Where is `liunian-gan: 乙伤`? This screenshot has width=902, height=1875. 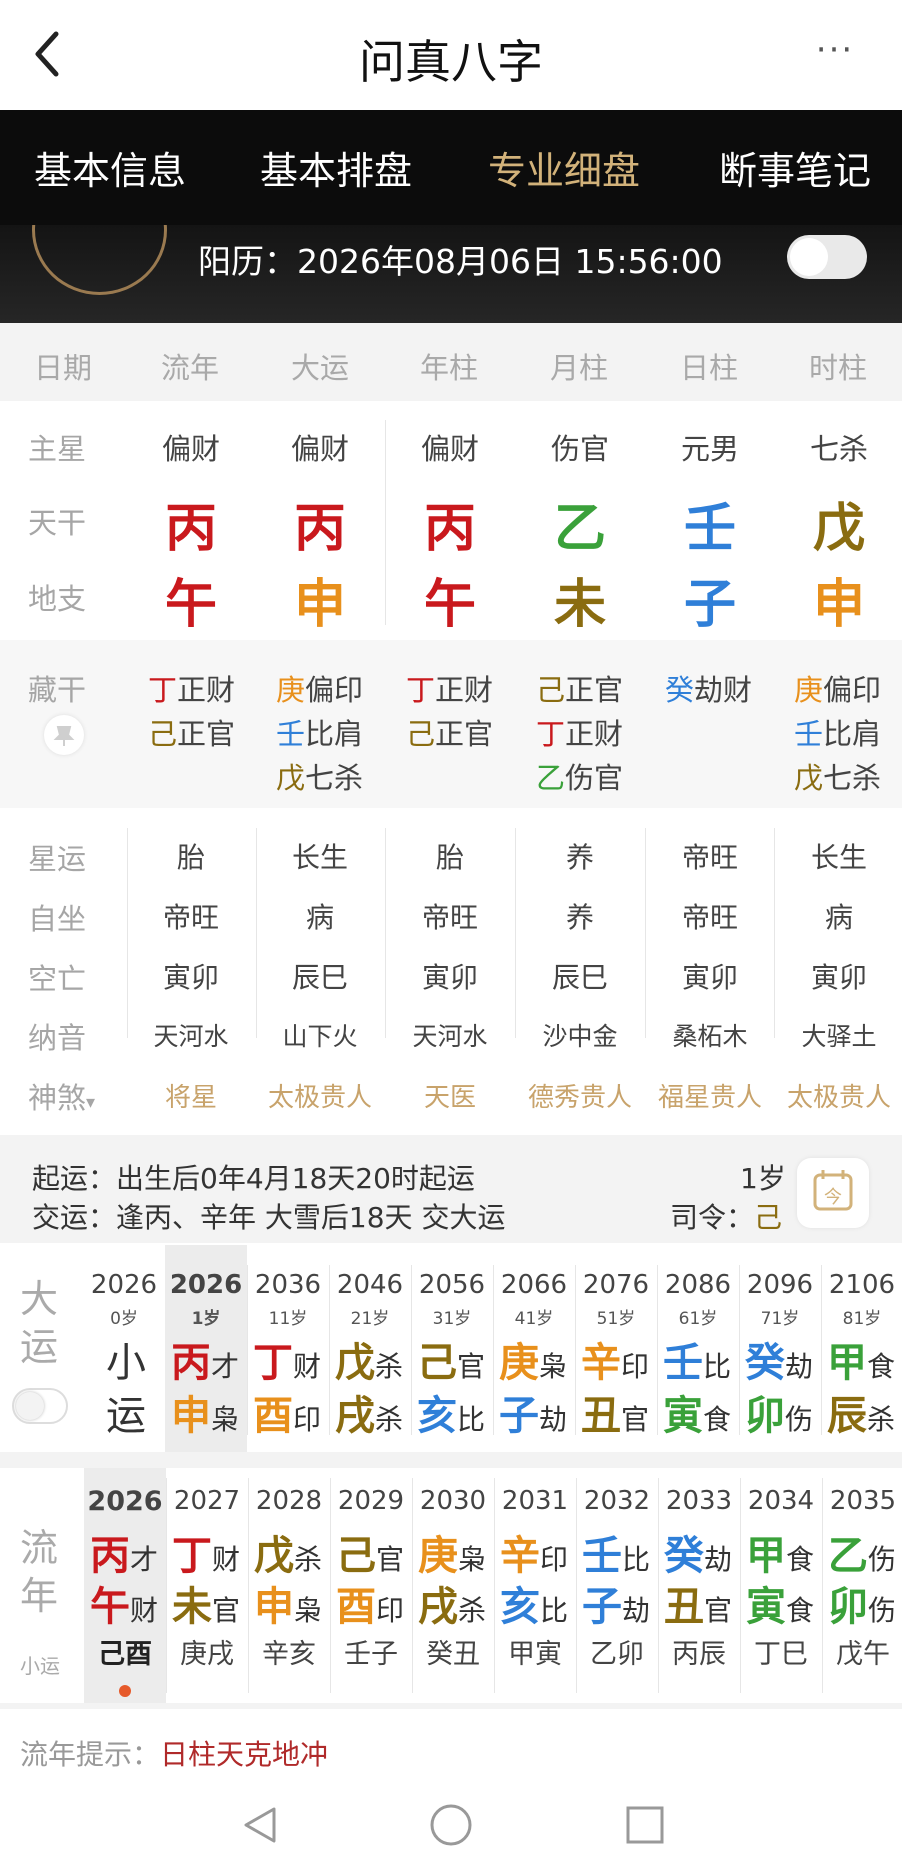 liunian-gan: 乙伤 is located at coordinates (862, 1552).